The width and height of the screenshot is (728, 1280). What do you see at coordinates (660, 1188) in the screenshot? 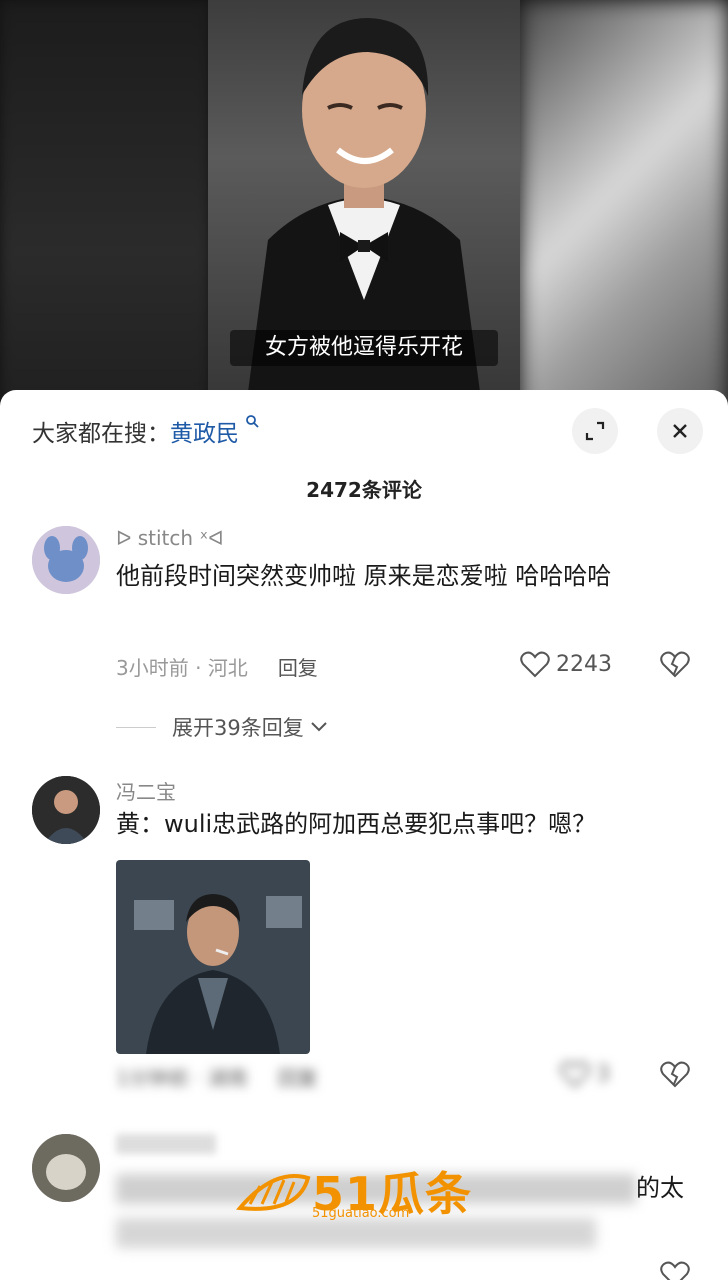
I see `comment-text-tail: 的太` at bounding box center [660, 1188].